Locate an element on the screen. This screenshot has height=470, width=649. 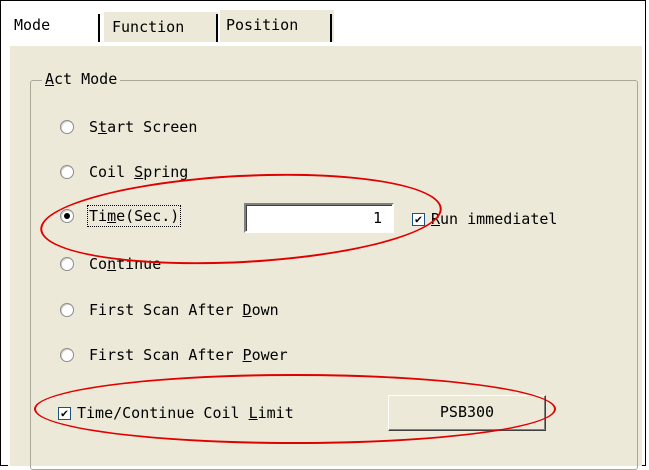
radio-label: First Scan After Power is located at coordinates (188, 355).